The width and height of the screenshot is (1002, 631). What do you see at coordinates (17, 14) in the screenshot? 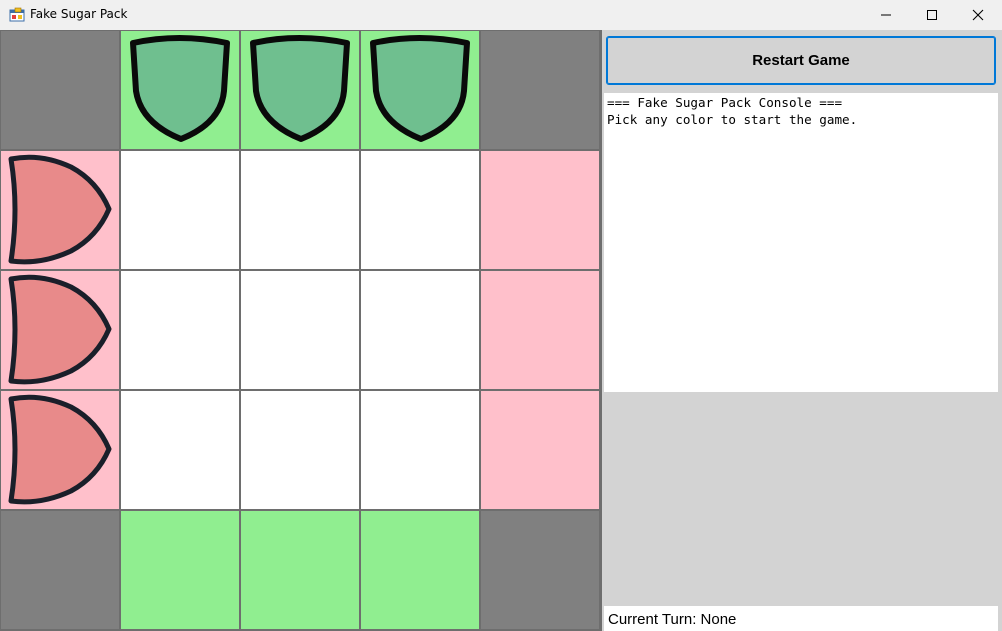
I see `app-window-icon` at bounding box center [17, 14].